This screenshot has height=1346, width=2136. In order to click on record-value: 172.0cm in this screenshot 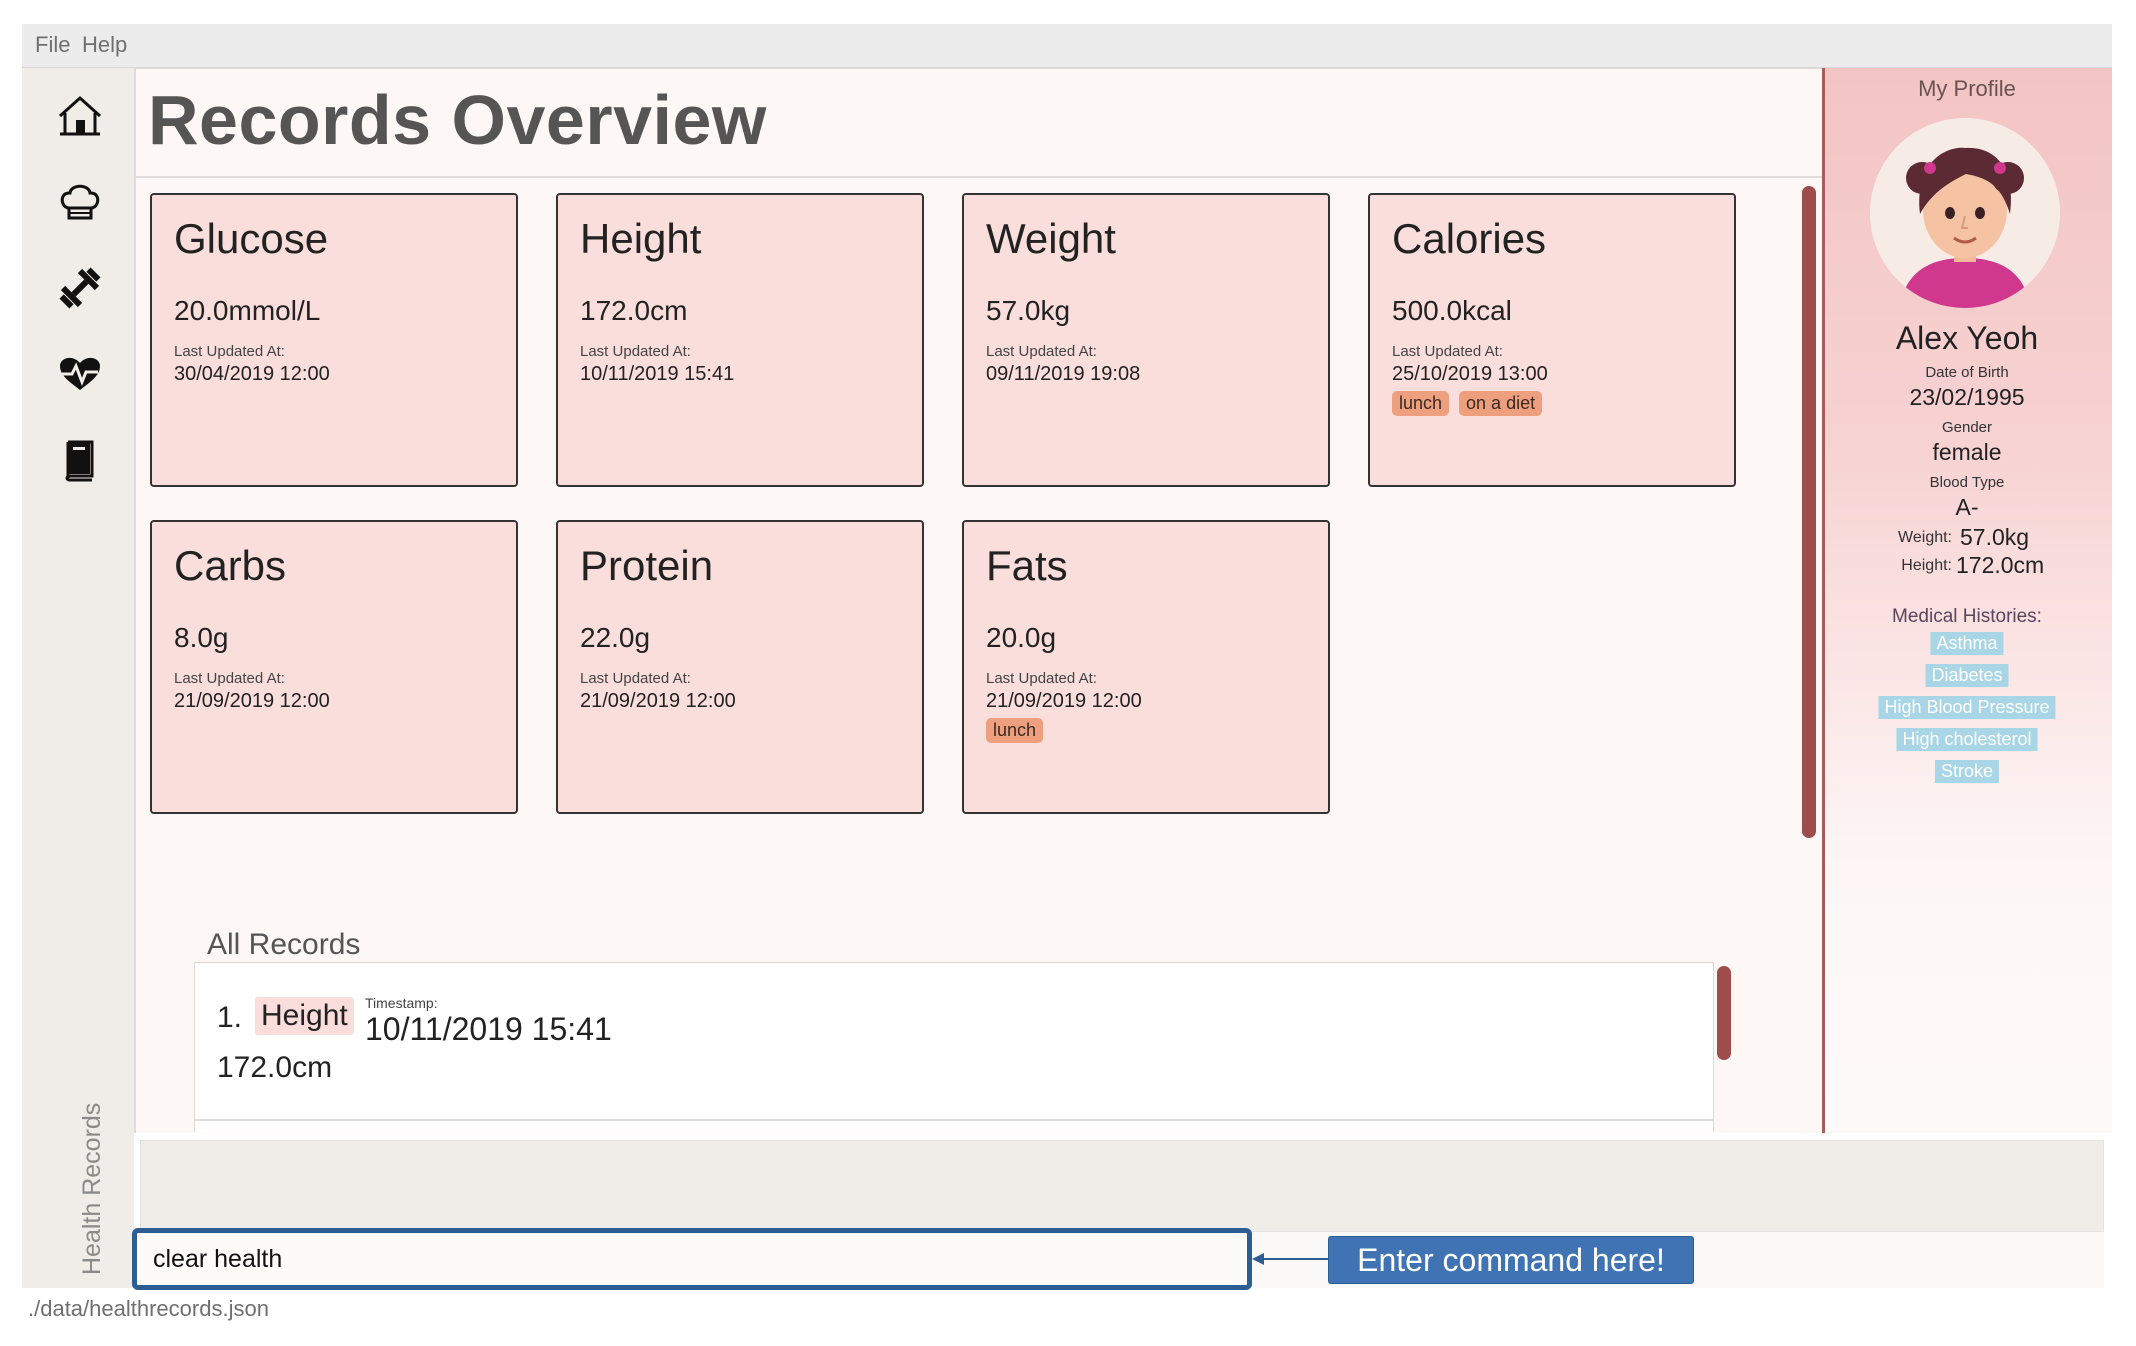, I will do `click(275, 1067)`.